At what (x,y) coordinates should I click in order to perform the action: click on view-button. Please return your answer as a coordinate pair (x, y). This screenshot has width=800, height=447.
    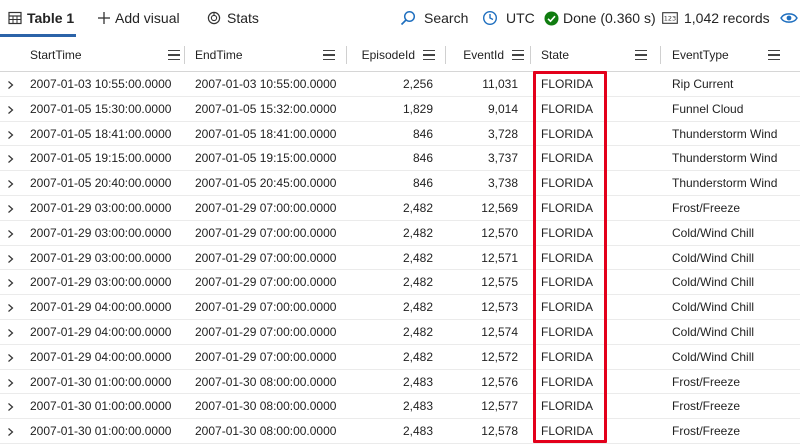
    Looking at the image, I should click on (789, 18).